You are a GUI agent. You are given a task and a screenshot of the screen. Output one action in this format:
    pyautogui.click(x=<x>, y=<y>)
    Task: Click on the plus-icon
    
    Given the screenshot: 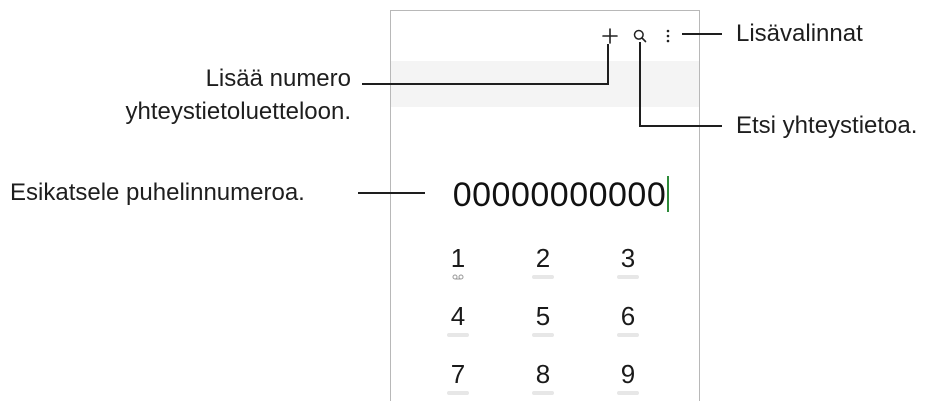 What is the action you would take?
    pyautogui.click(x=610, y=36)
    